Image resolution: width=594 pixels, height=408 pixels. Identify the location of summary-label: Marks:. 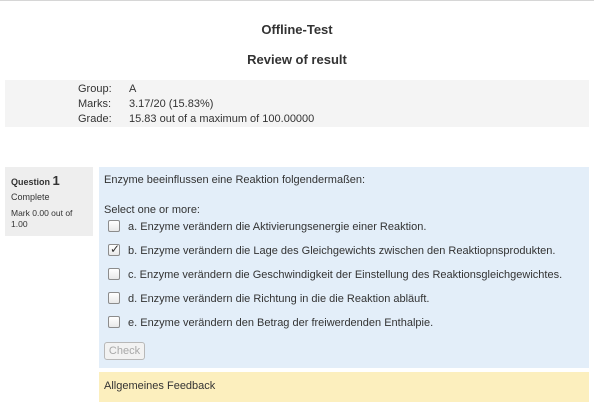
(94, 104).